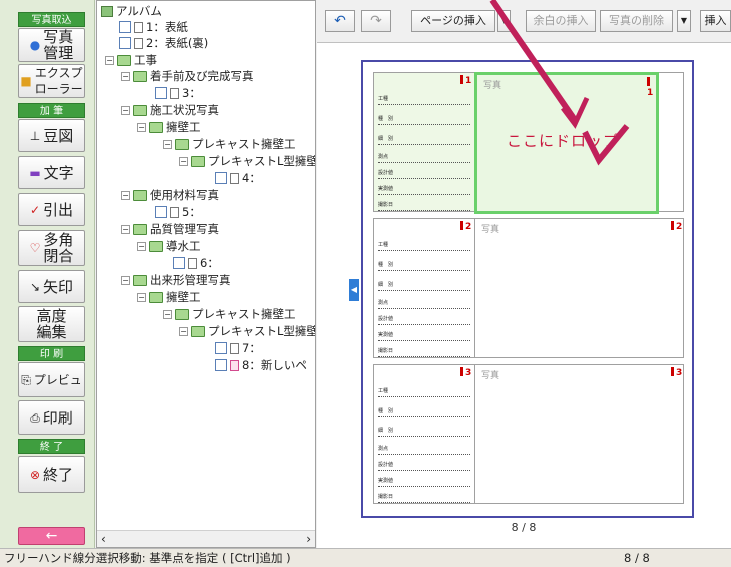  I want to click on tree-node-hinshitsu: − 品質管理写真, so click(170, 229).